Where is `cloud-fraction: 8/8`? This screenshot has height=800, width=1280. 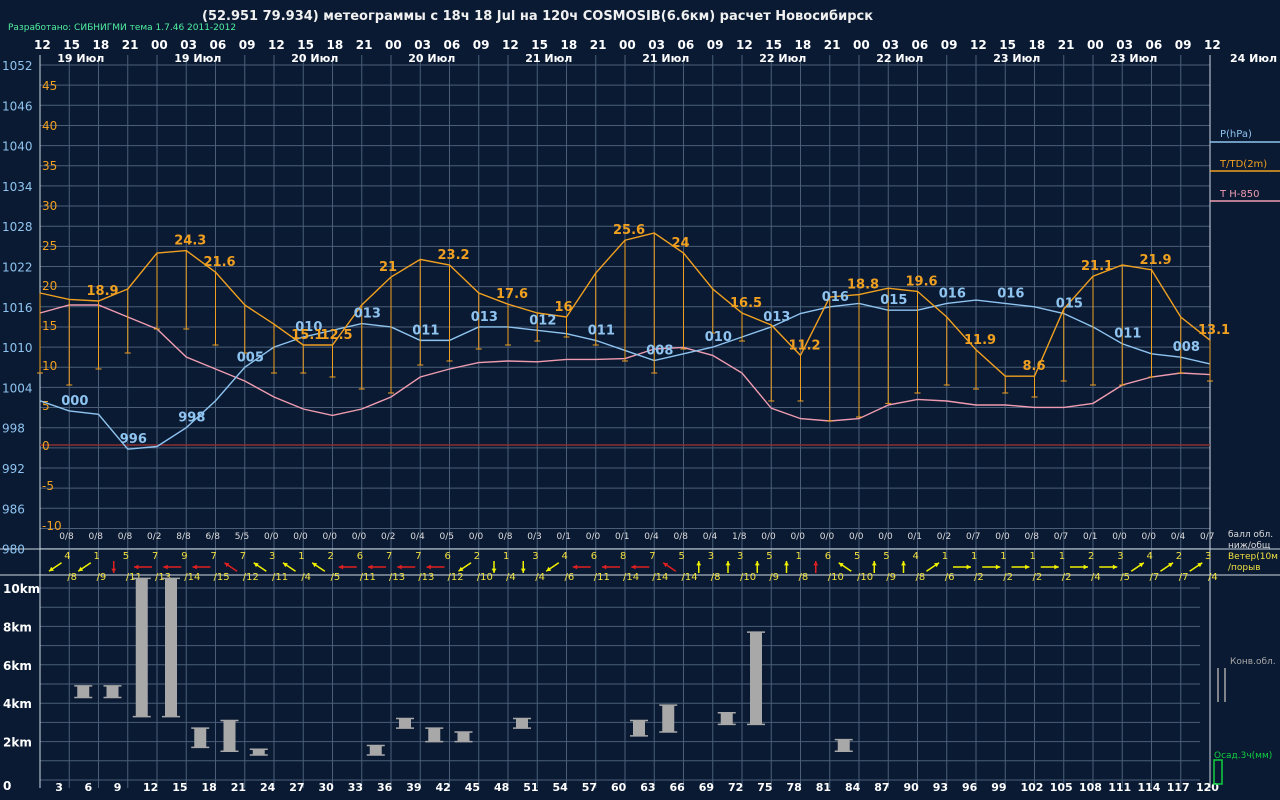
cloud-fraction: 8/8 is located at coordinates (183, 537).